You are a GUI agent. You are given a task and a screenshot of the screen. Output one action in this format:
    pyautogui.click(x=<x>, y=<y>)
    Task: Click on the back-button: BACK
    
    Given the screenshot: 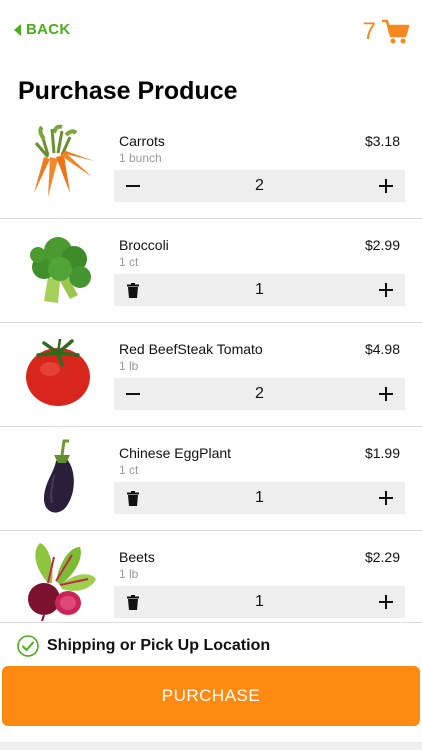 What is the action you would take?
    pyautogui.click(x=42, y=29)
    